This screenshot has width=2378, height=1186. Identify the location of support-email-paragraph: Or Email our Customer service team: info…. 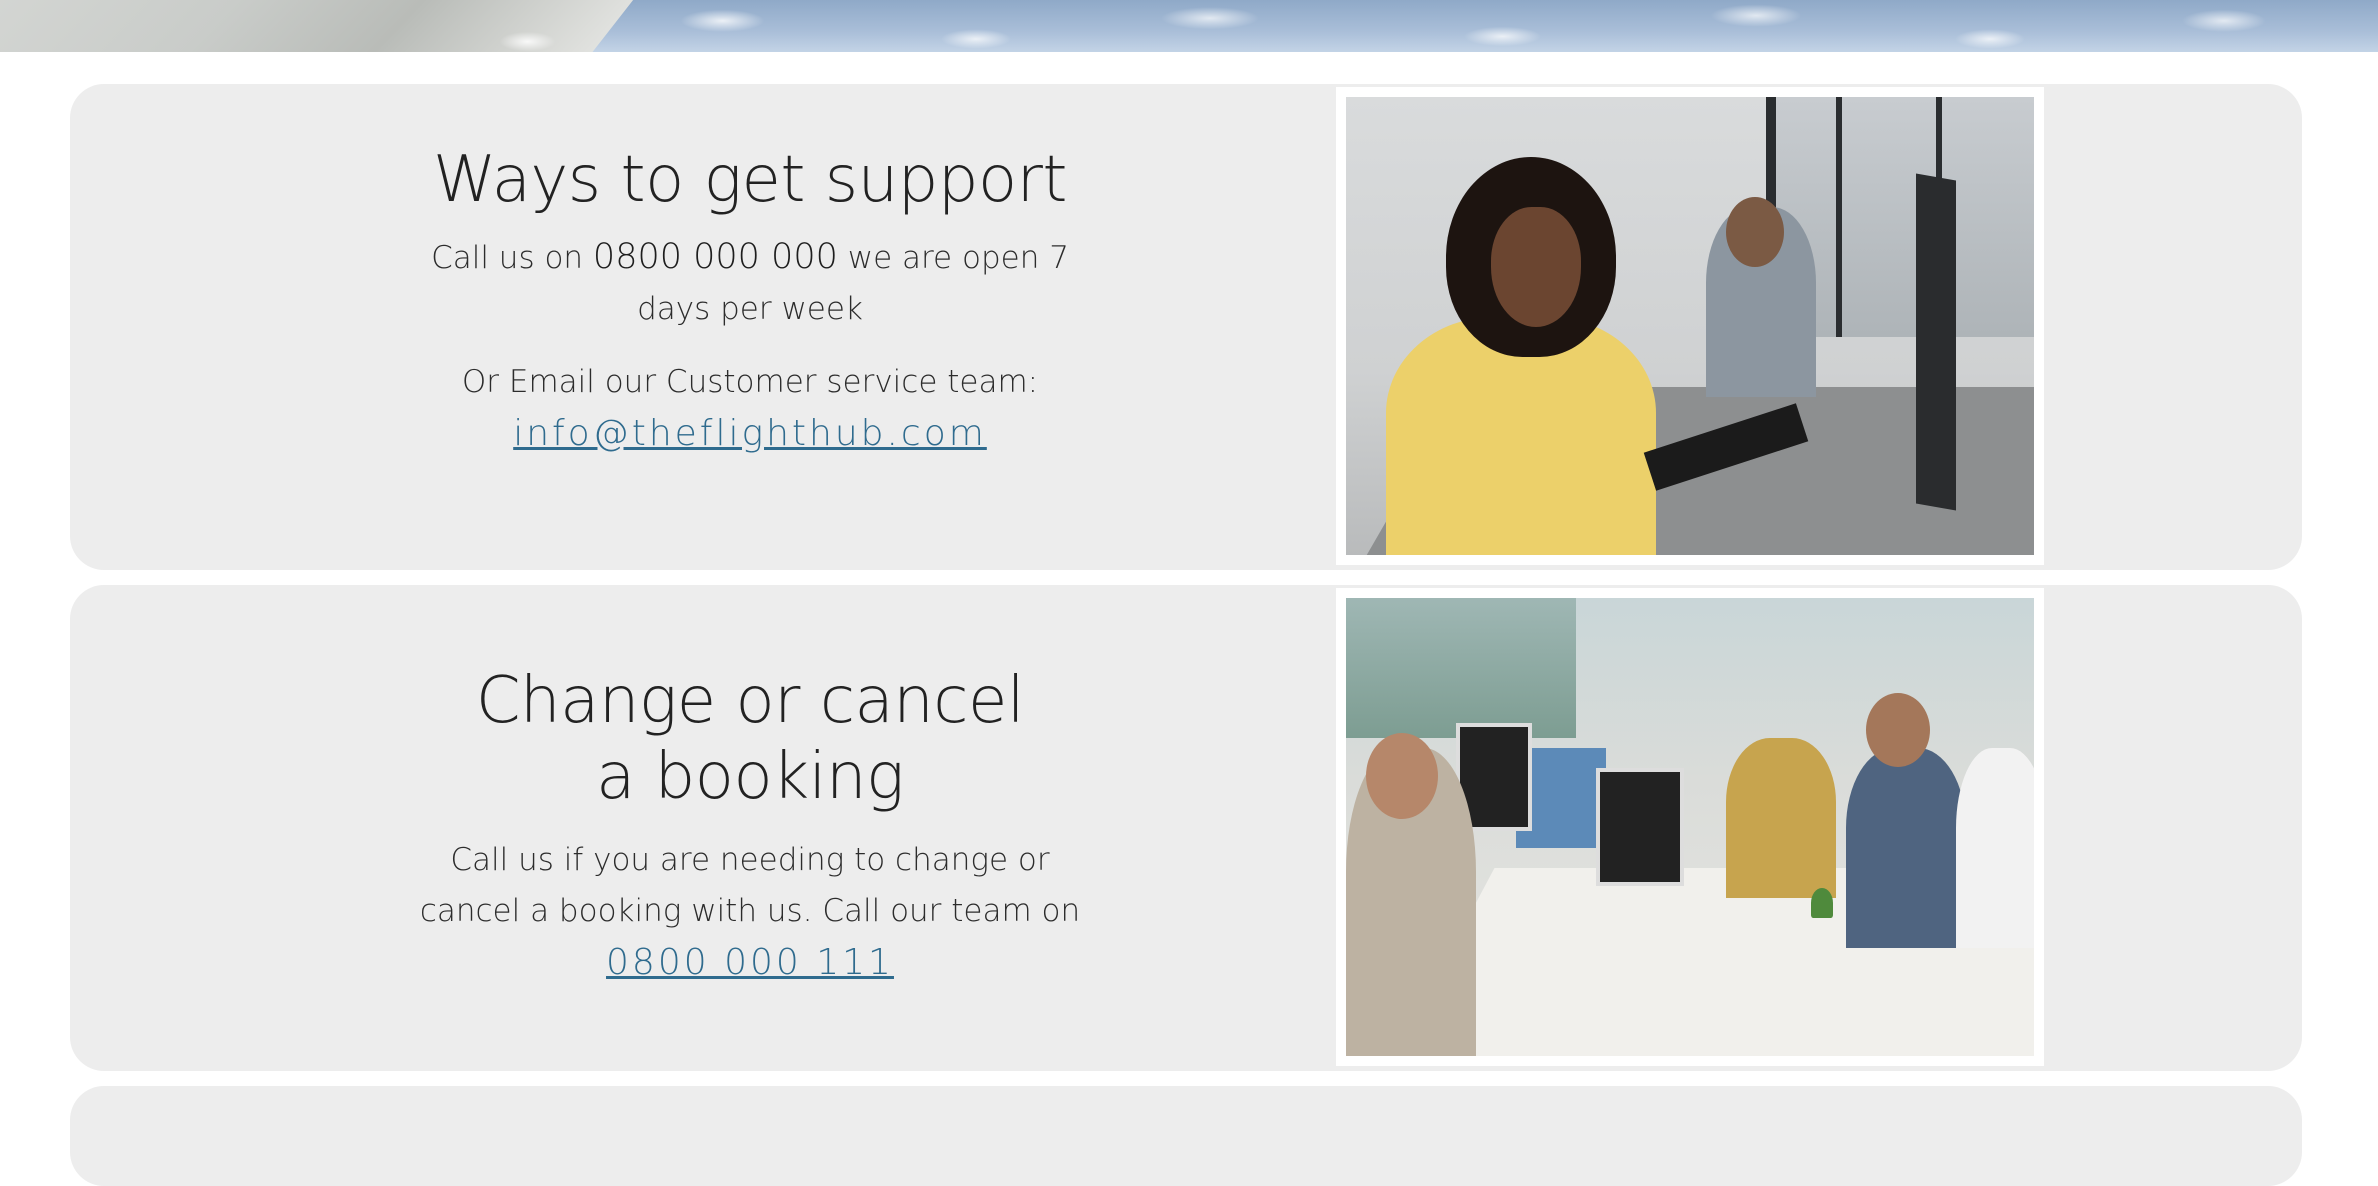
(750, 409).